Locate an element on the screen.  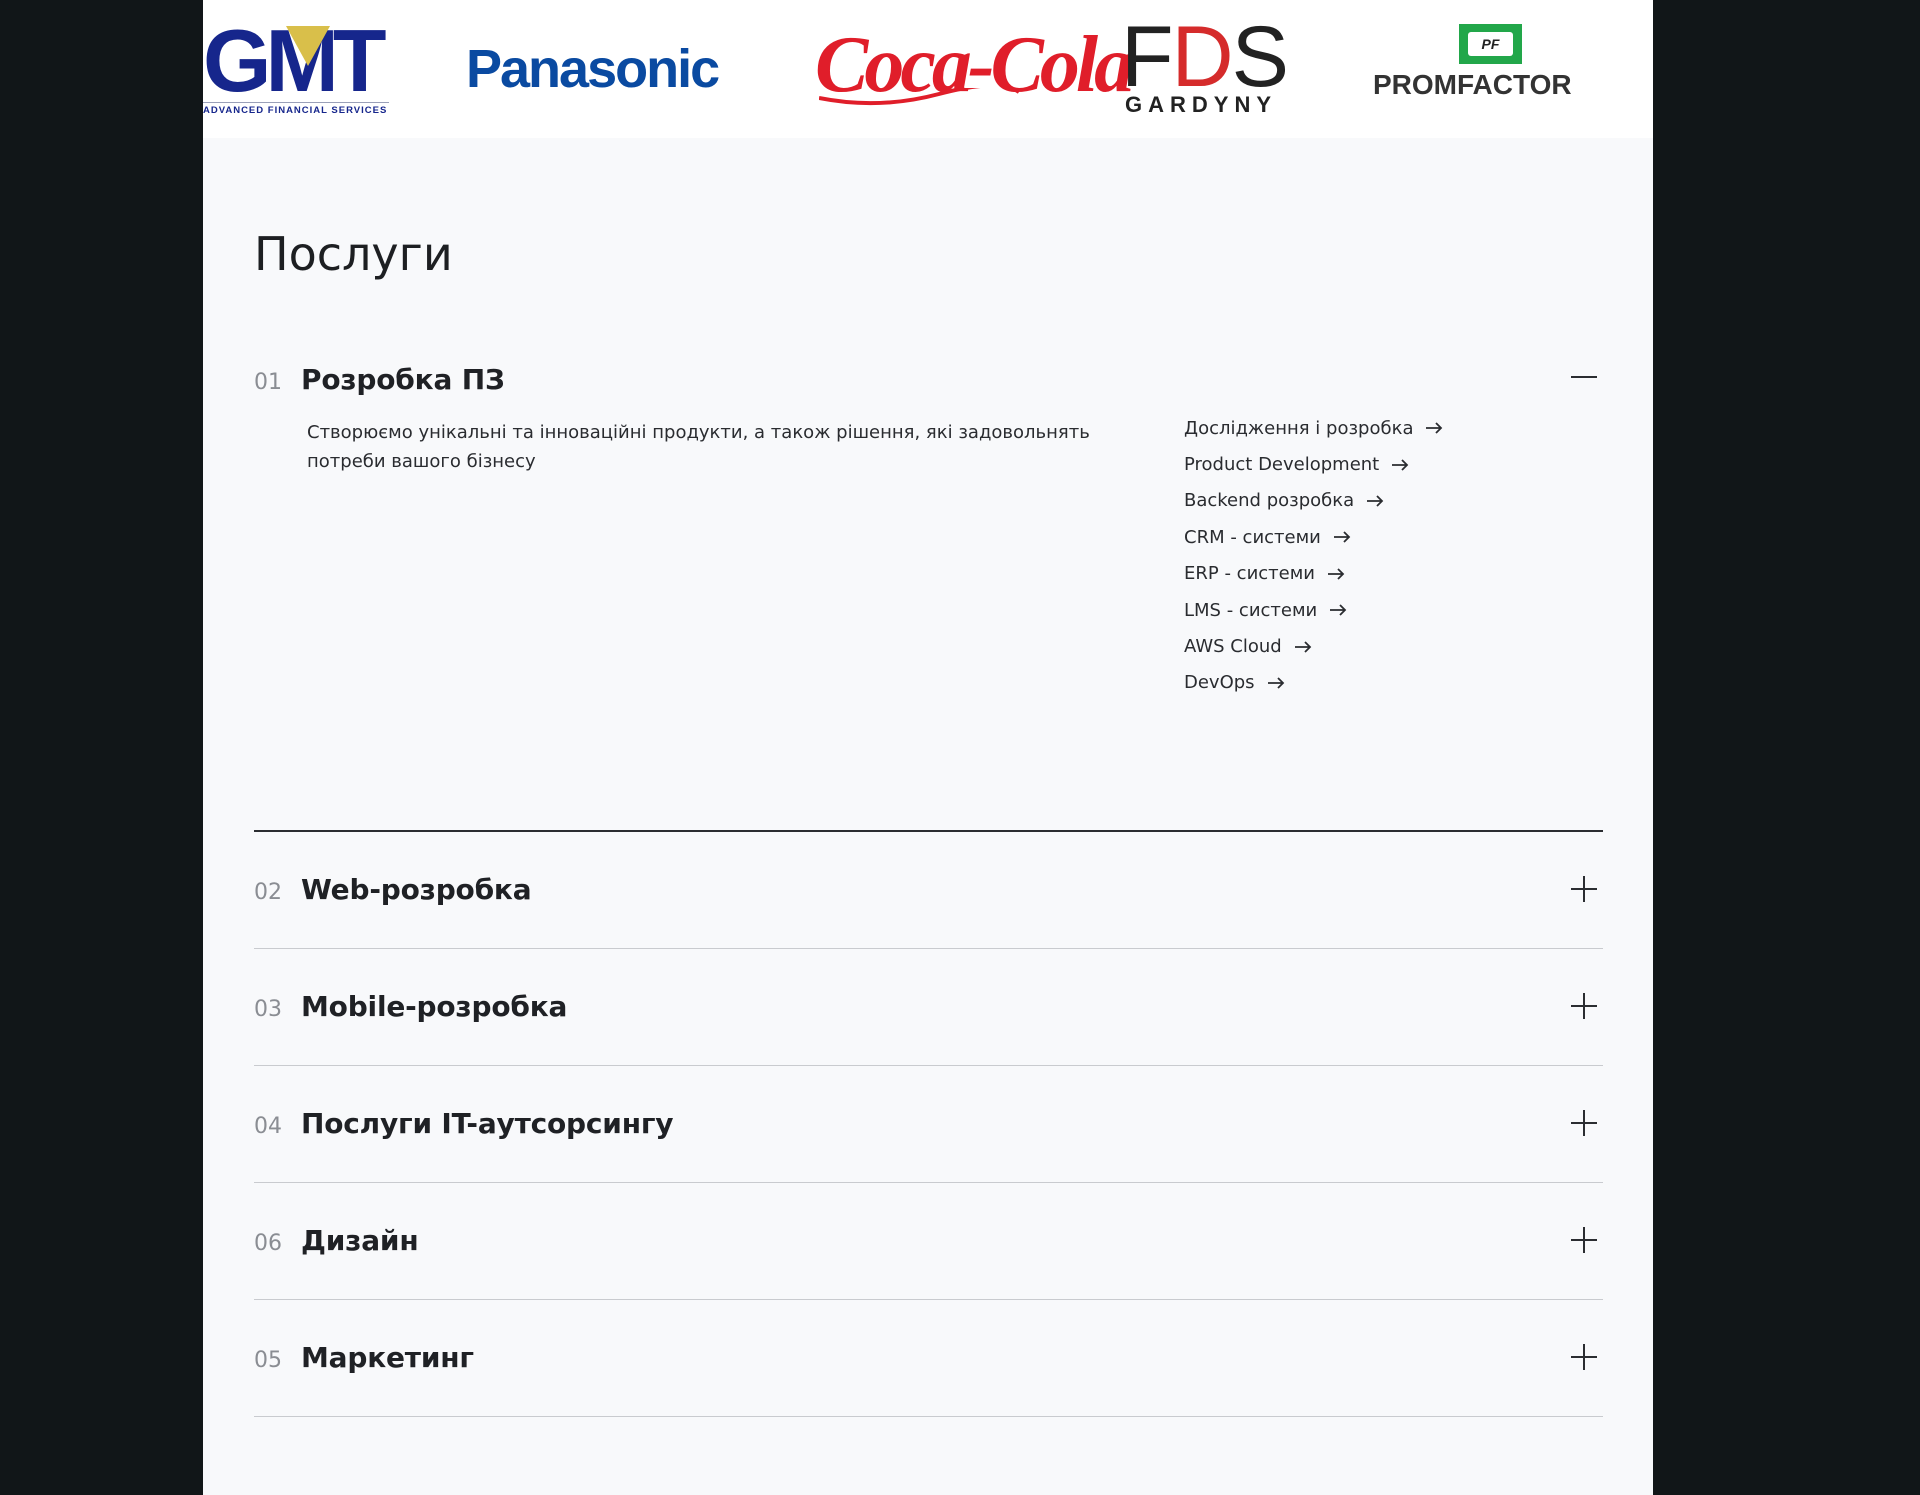
minus-icon is located at coordinates (1584, 377).